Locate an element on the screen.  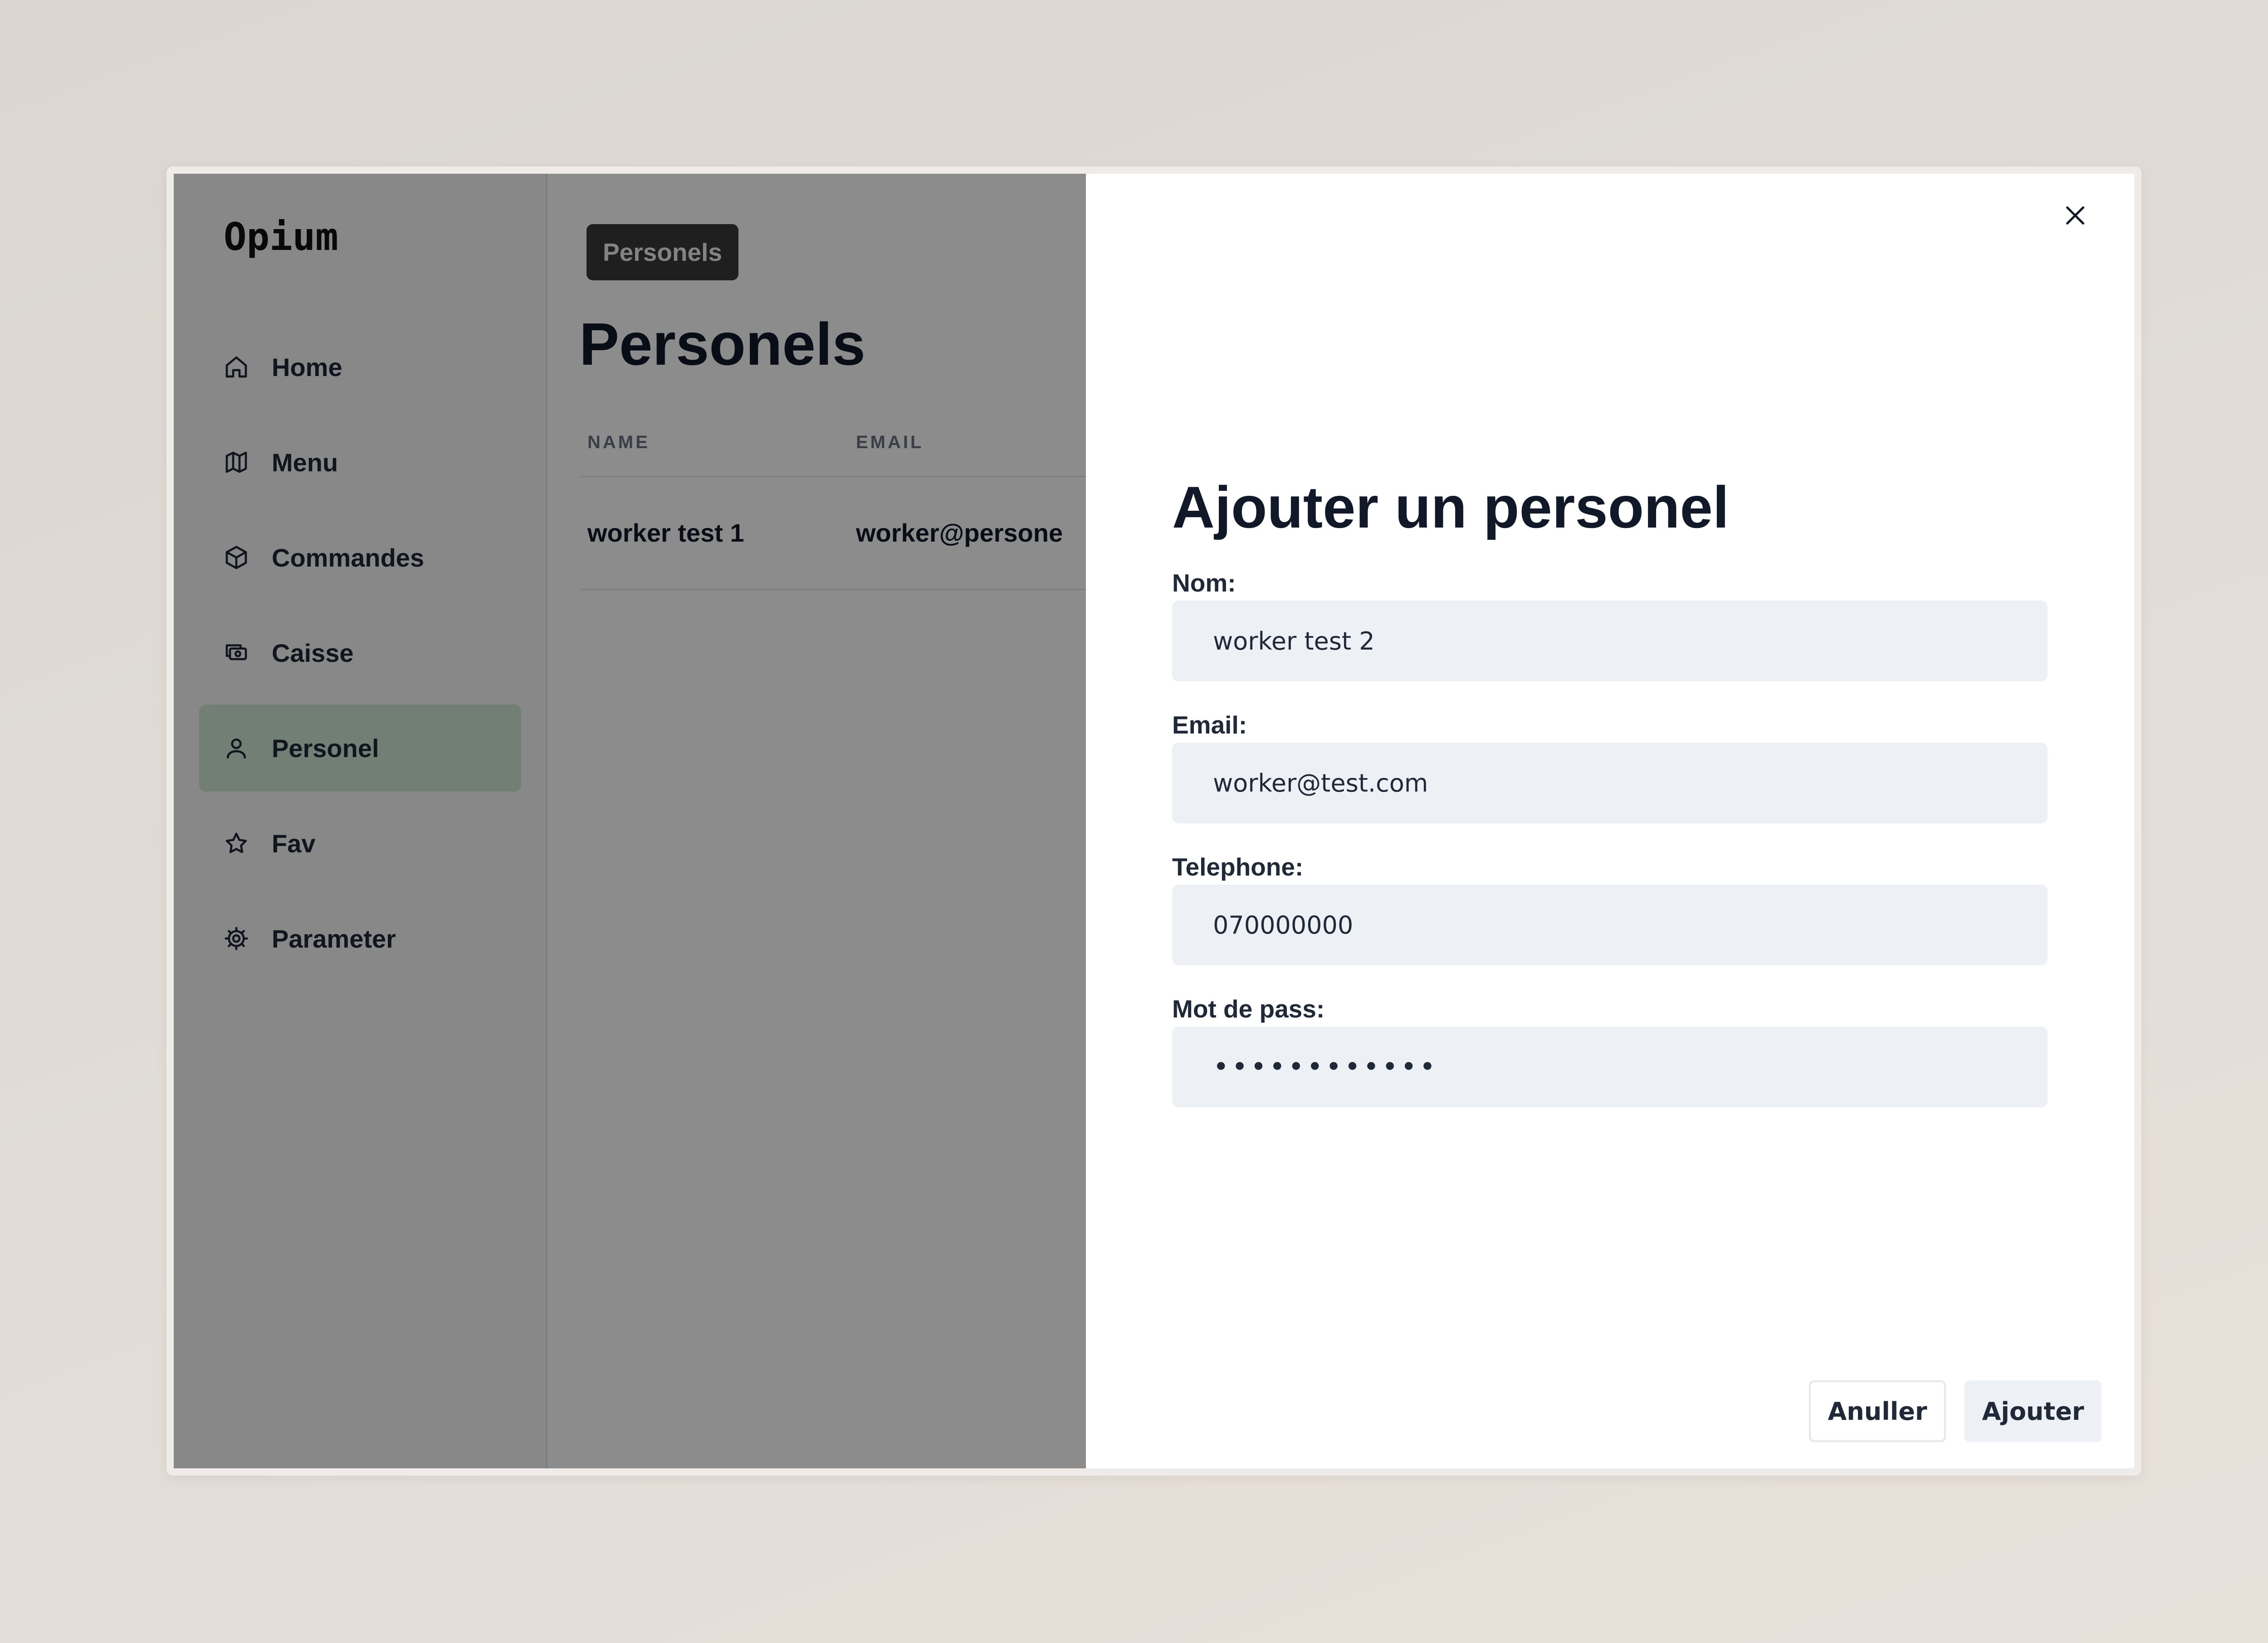
email-label: Email: is located at coordinates (1209, 725).